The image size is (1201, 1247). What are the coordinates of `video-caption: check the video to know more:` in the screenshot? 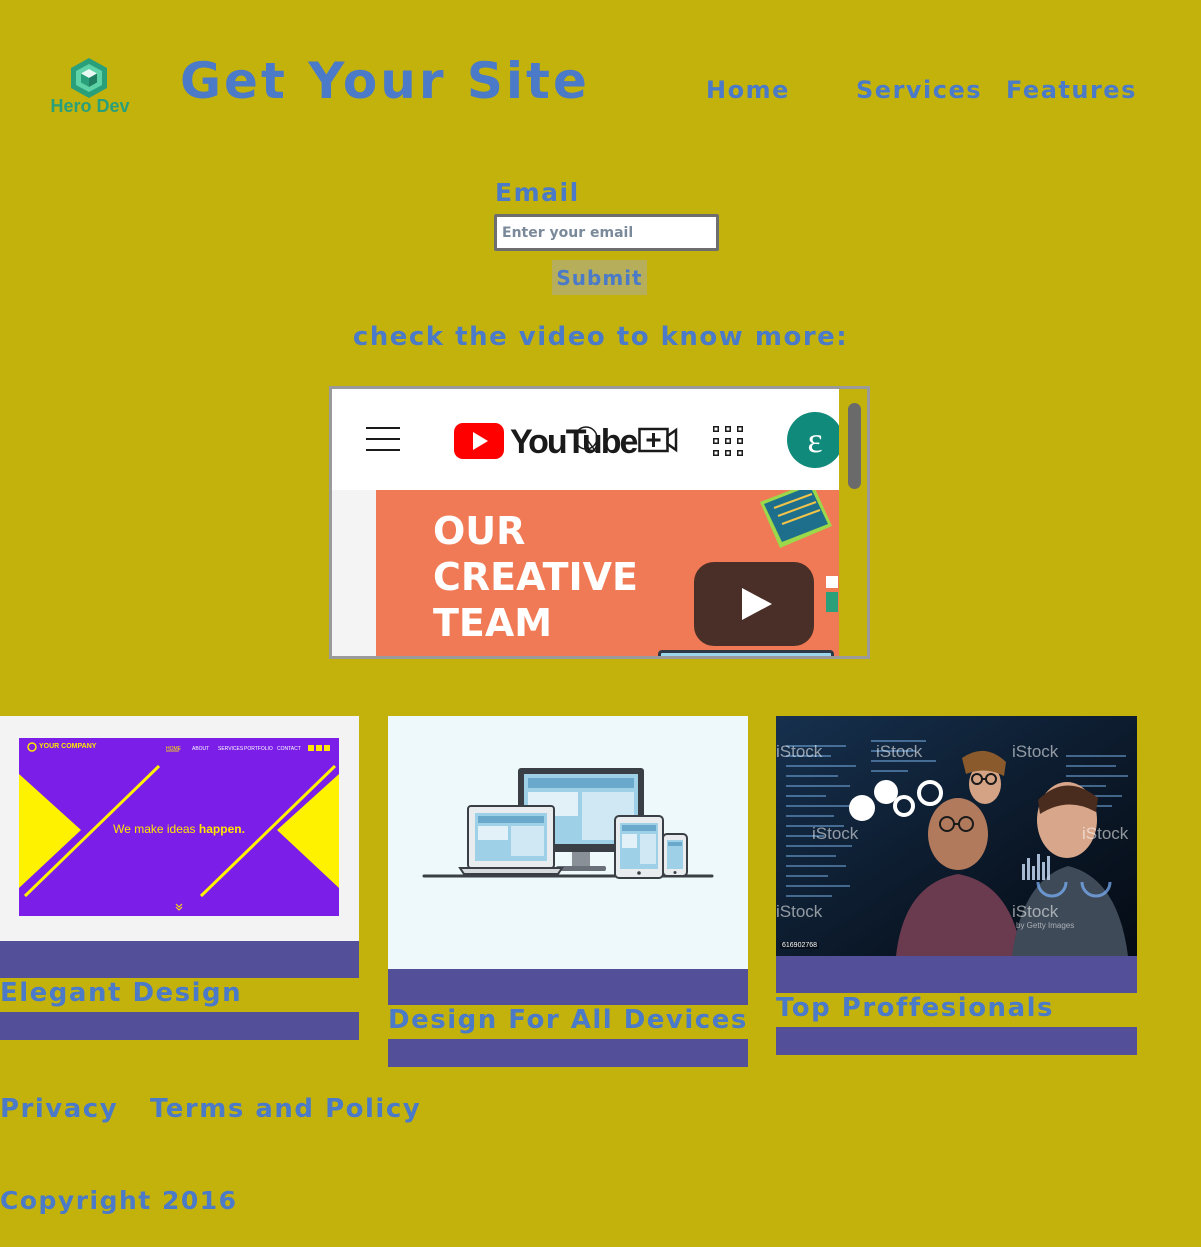 It's located at (600, 337).